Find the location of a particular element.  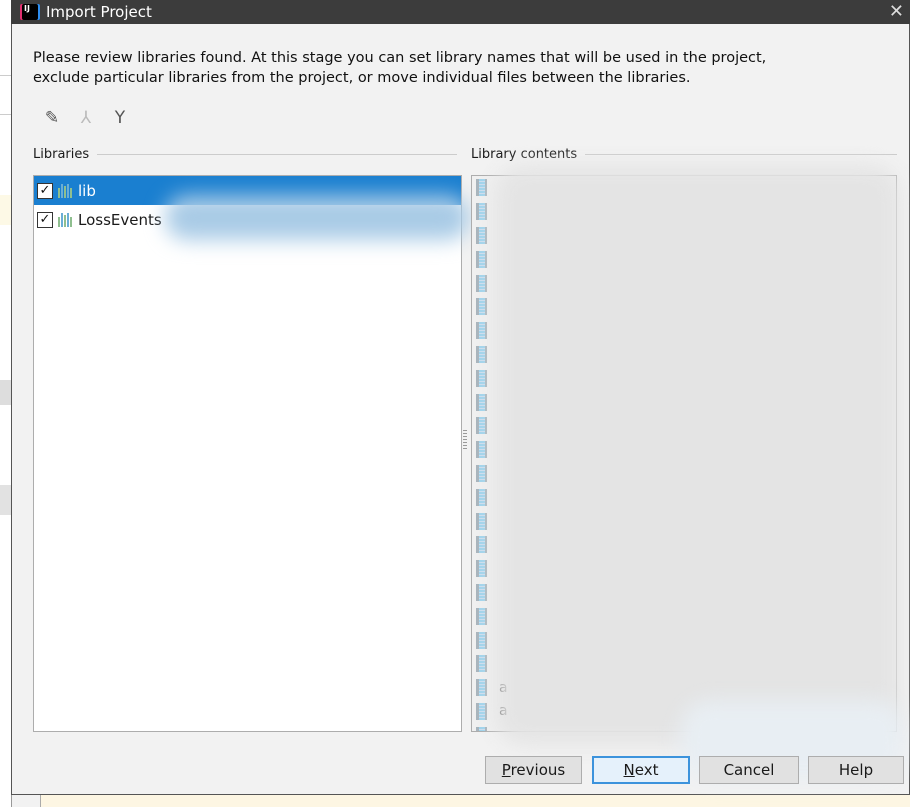

cancel-button: Cancel is located at coordinates (749, 770).